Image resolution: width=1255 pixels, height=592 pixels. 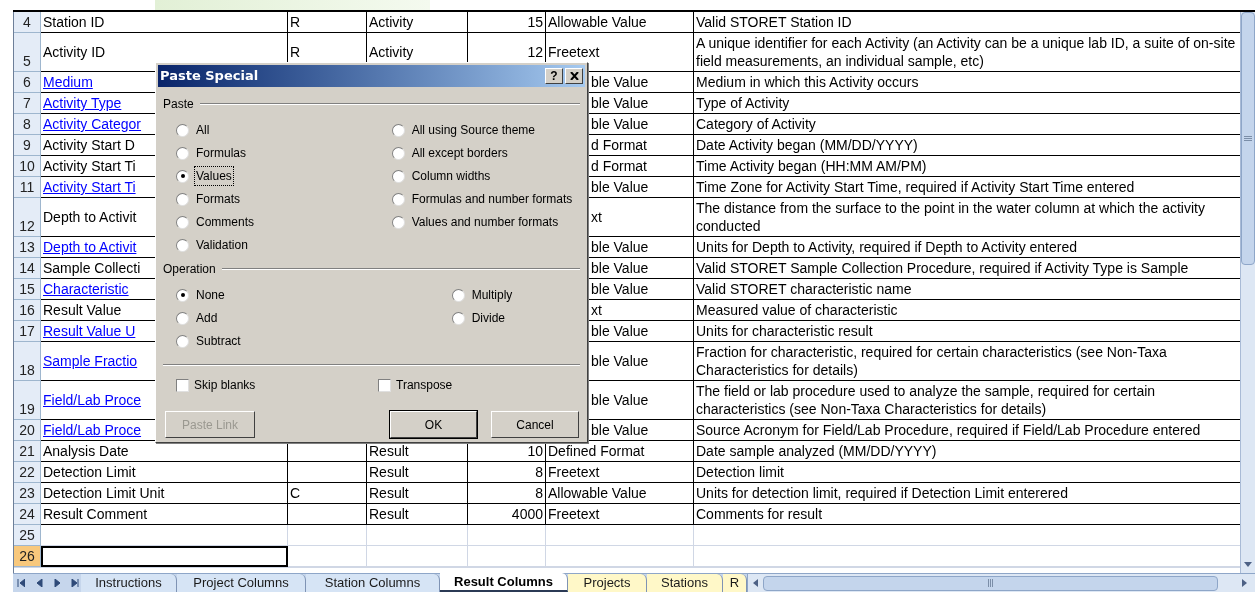 I want to click on row-number: 7, so click(x=27, y=103).